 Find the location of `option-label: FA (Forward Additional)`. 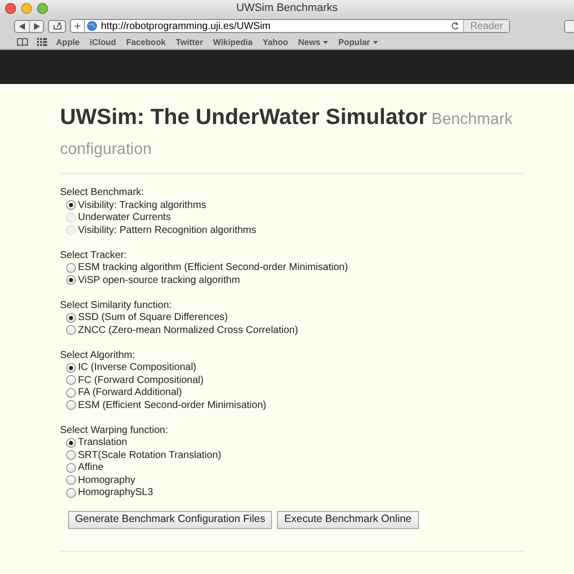

option-label: FA (Forward Additional) is located at coordinates (130, 393).